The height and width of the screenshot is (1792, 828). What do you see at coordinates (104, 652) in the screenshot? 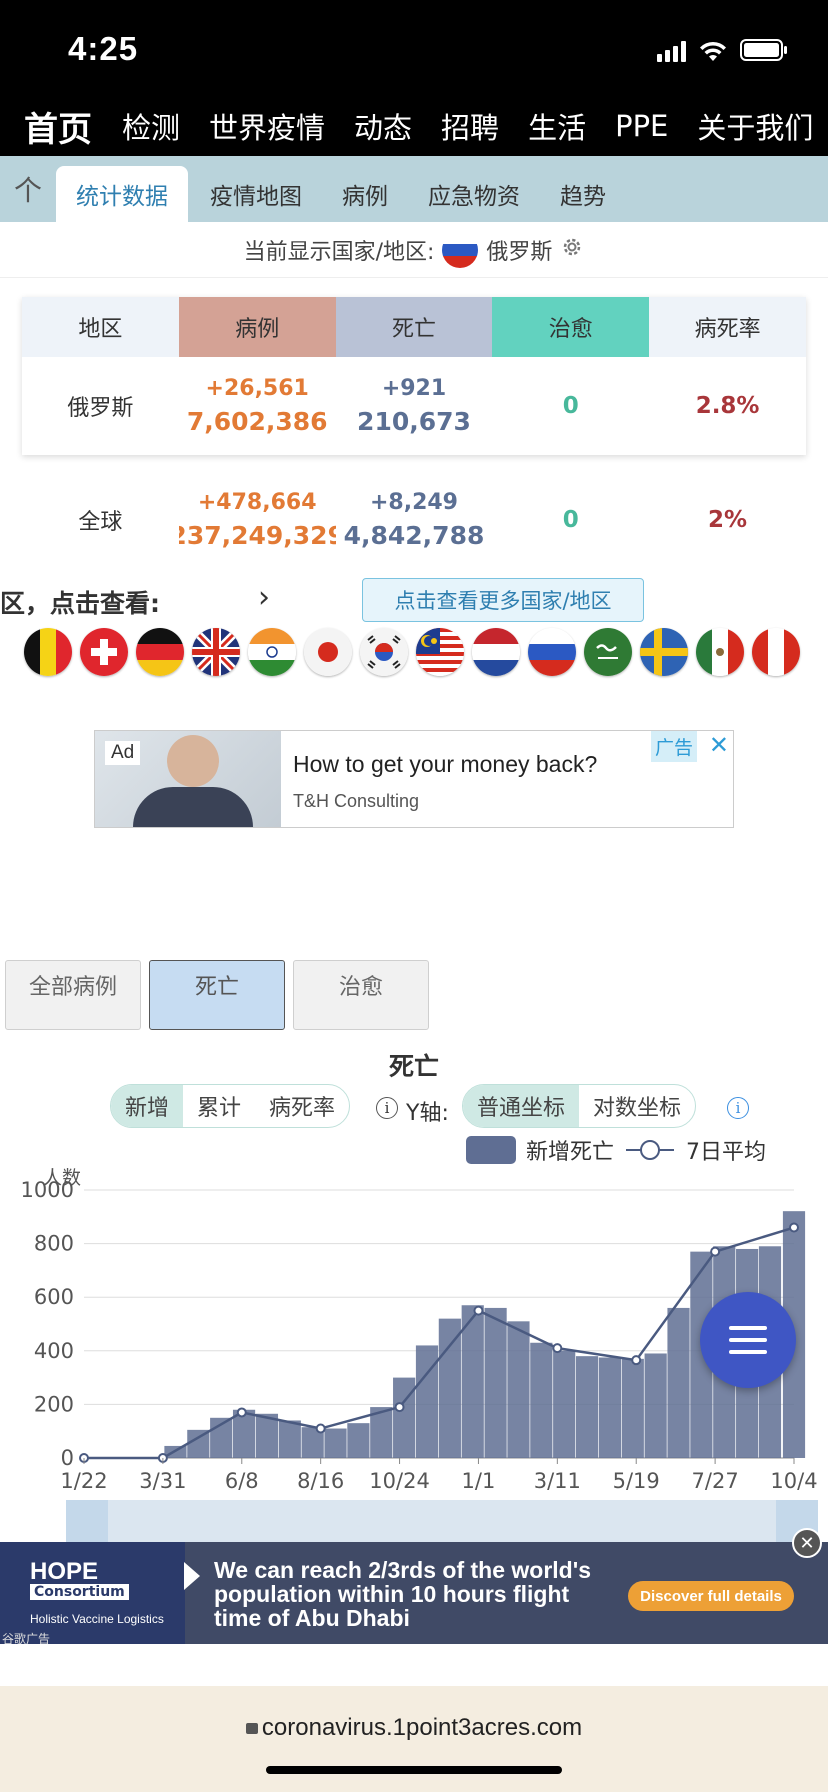
I see `switzerland-flag-icon` at bounding box center [104, 652].